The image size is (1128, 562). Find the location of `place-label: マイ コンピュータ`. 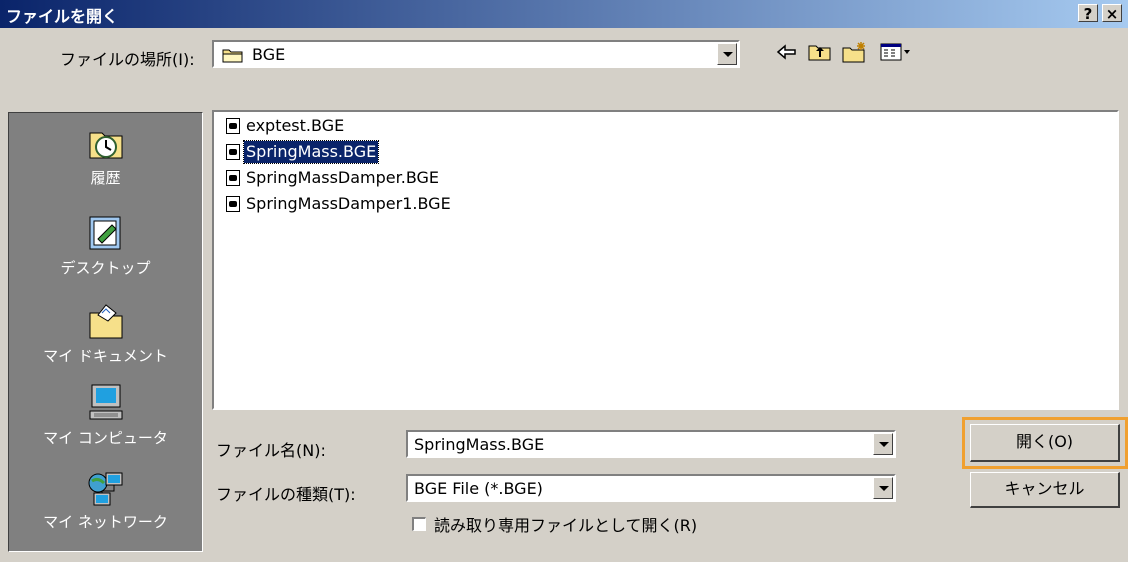

place-label: マイ コンピュータ is located at coordinates (105, 438).